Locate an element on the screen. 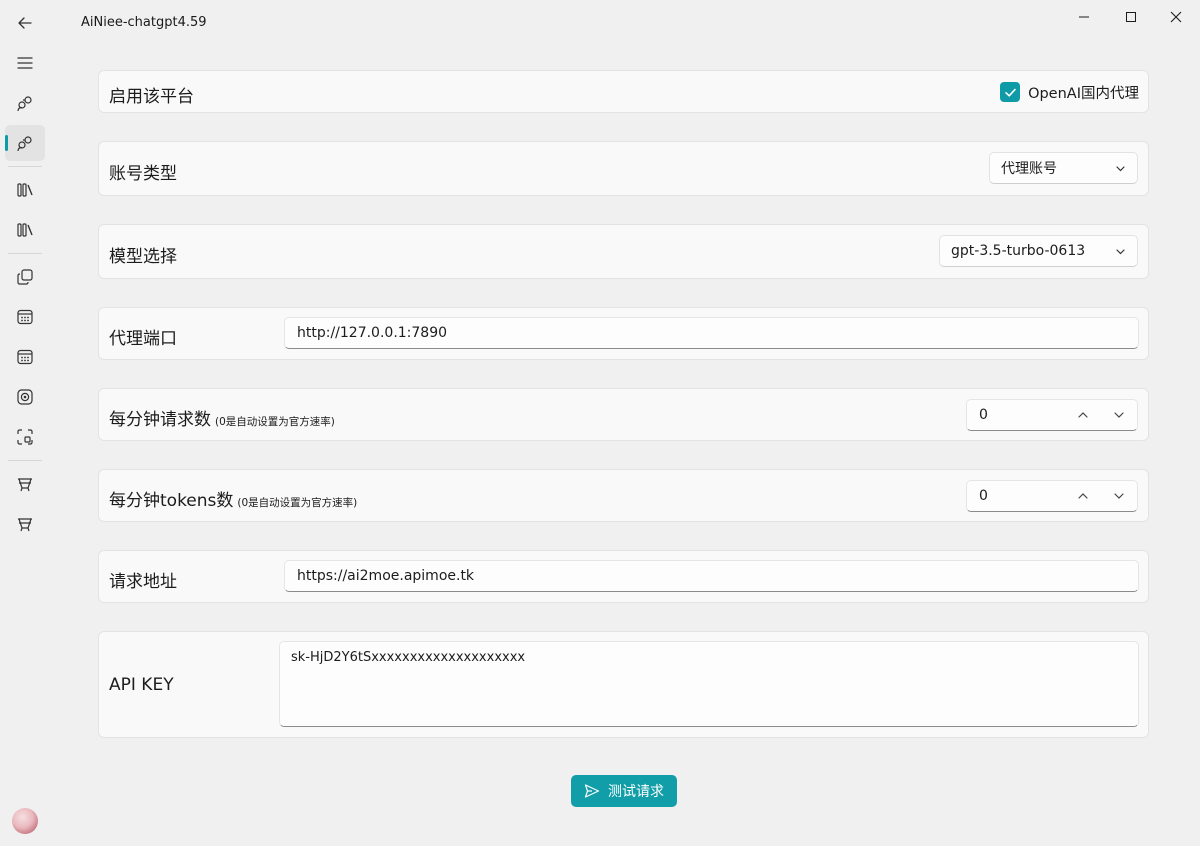  maximize-button is located at coordinates (1131, 17).